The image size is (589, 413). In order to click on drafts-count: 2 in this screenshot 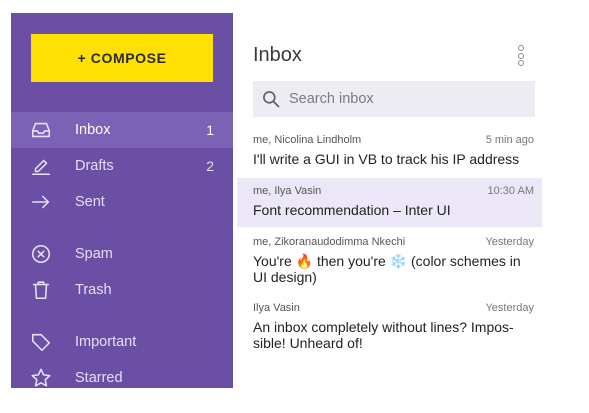, I will do `click(210, 166)`.